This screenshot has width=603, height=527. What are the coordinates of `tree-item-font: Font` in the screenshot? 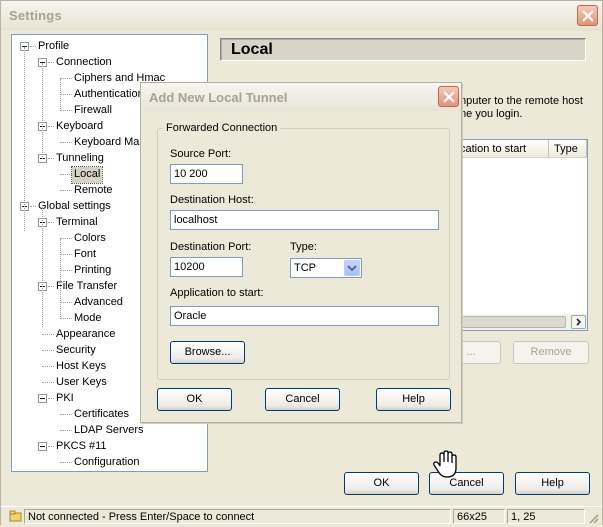 It's located at (85, 255).